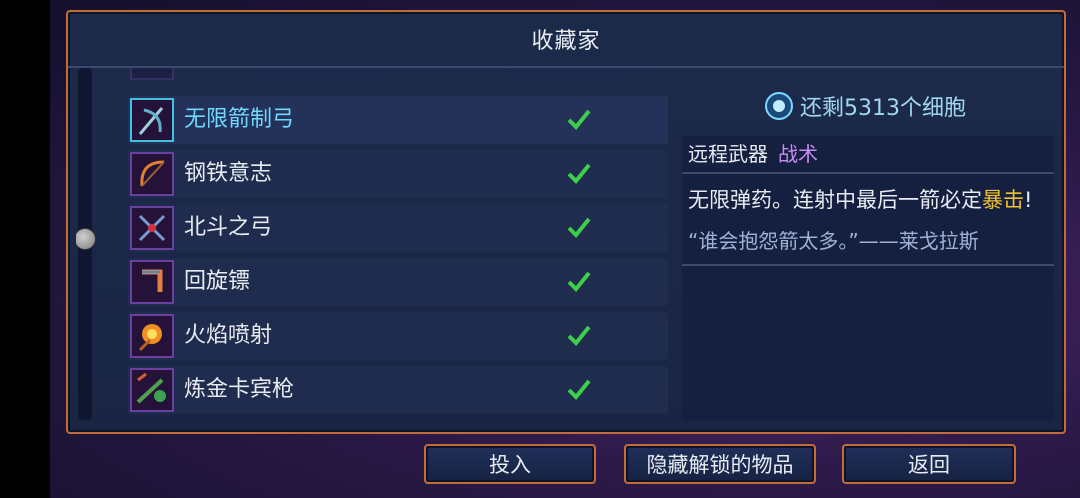  What do you see at coordinates (883, 108) in the screenshot?
I see `cells-text: 还剩5313个细胞` at bounding box center [883, 108].